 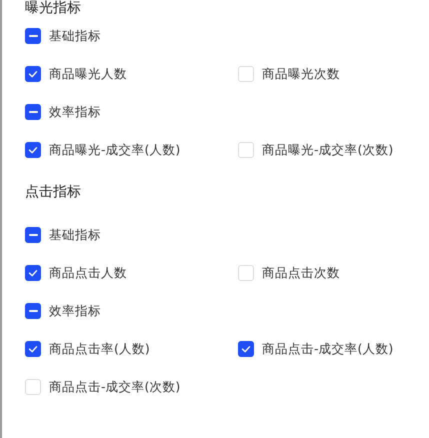 I want to click on checkbox-label: 商品点击率(人数), so click(x=99, y=349).